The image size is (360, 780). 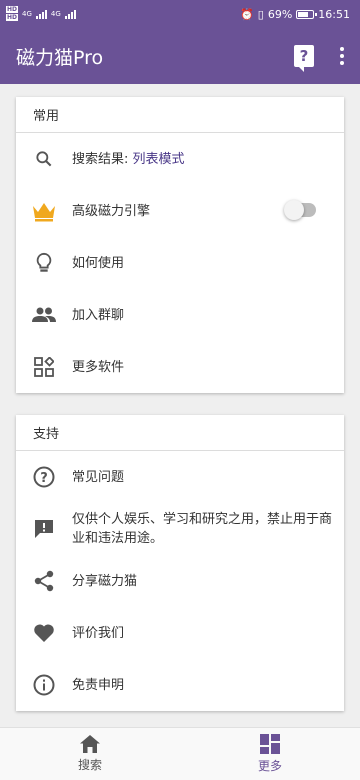 I want to click on dashboard-icon, so click(x=270, y=744).